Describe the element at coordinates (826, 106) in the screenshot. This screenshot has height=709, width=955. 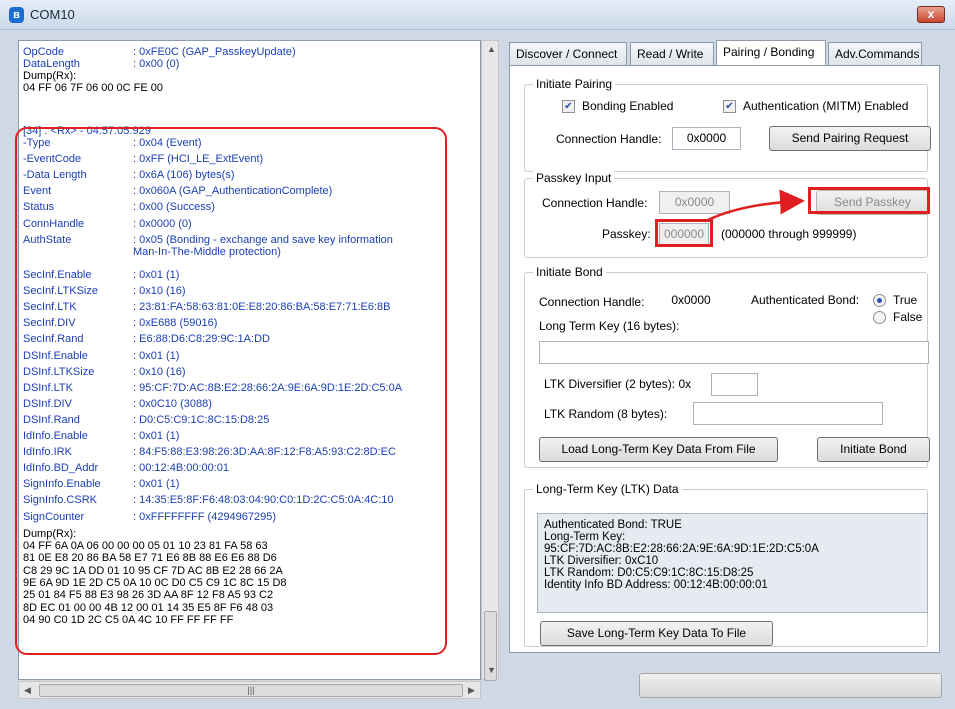
I see `authentication-label: Authentication (MITM) Enabled` at that location.